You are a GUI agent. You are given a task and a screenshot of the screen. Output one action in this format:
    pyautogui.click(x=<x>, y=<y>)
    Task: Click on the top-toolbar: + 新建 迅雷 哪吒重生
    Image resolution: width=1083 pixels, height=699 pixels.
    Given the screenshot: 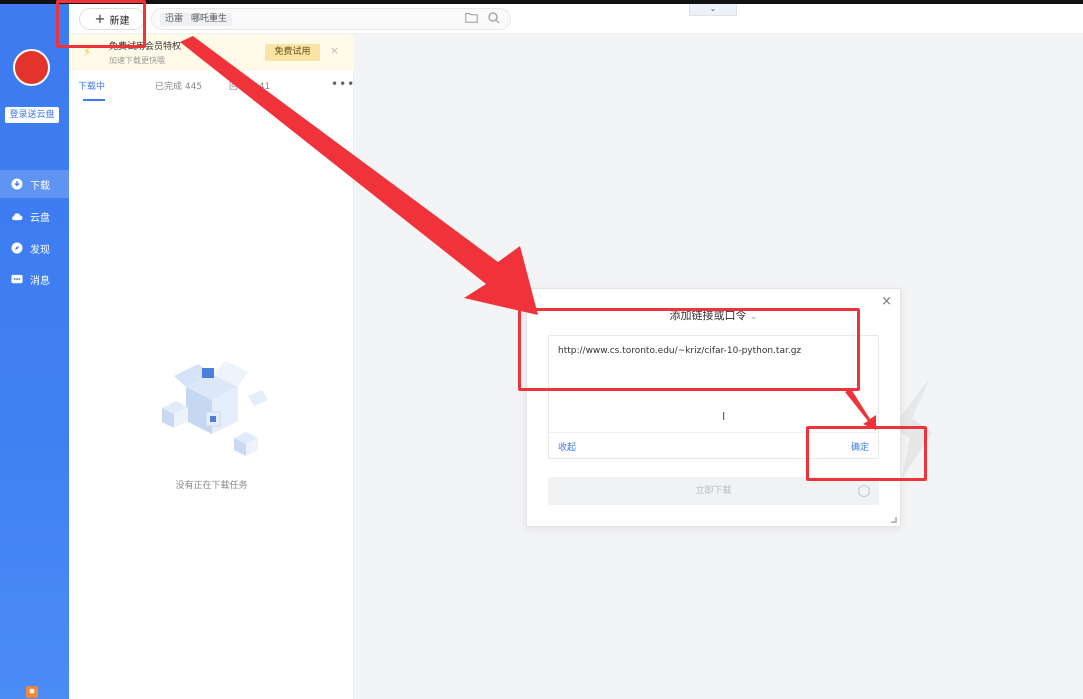 What is the action you would take?
    pyautogui.click(x=576, y=19)
    